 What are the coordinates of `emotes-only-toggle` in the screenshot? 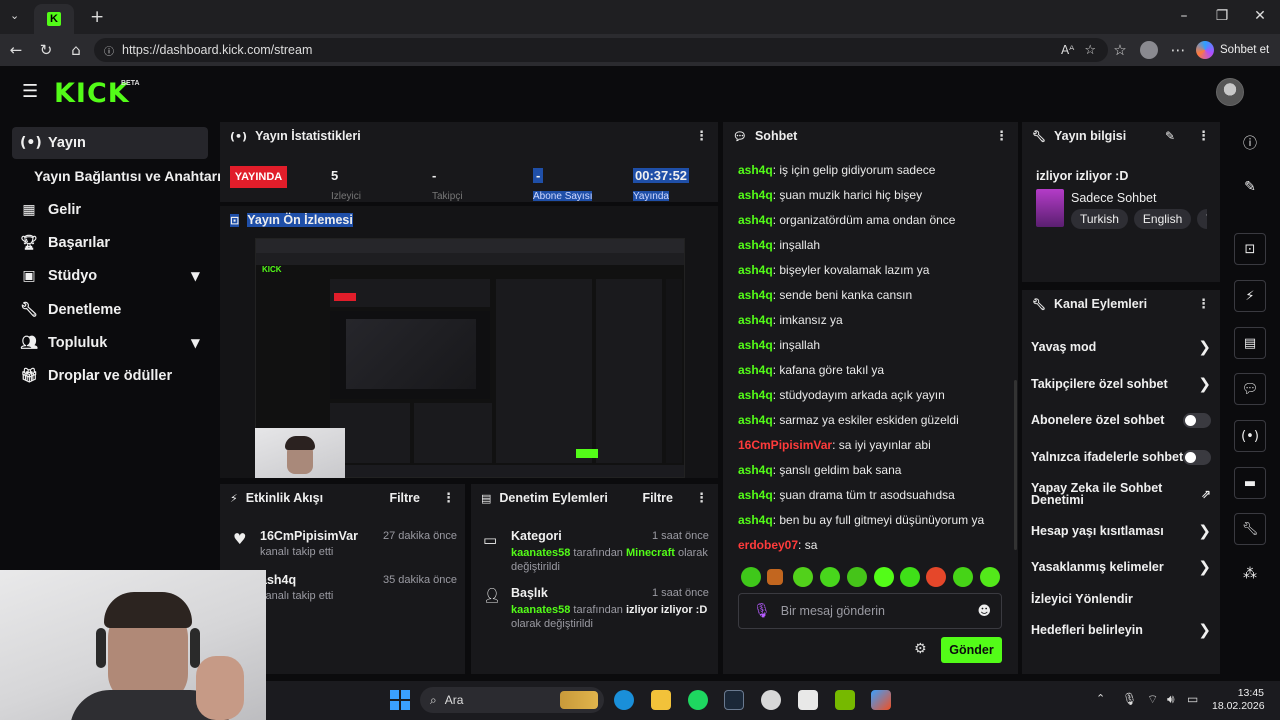 It's located at (1197, 457).